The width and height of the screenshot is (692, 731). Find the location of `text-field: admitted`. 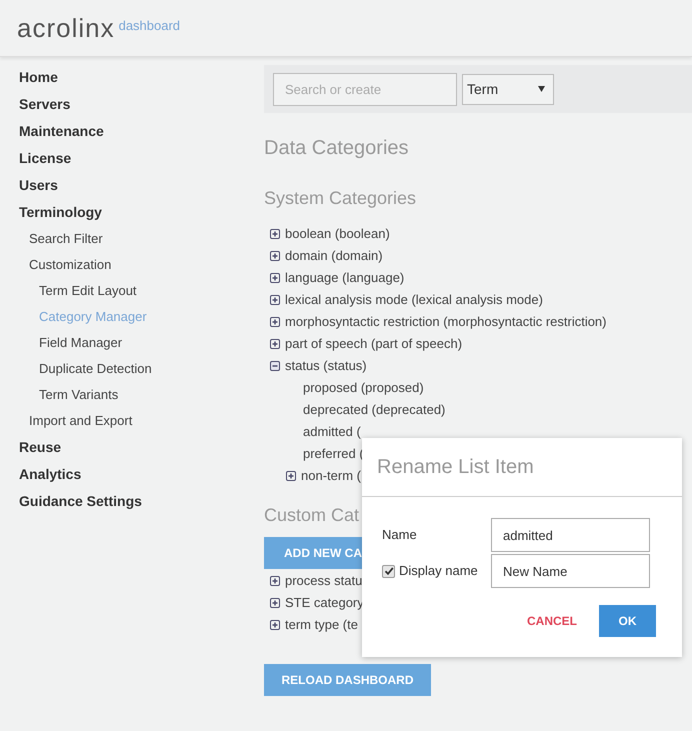

text-field: admitted is located at coordinates (570, 535).